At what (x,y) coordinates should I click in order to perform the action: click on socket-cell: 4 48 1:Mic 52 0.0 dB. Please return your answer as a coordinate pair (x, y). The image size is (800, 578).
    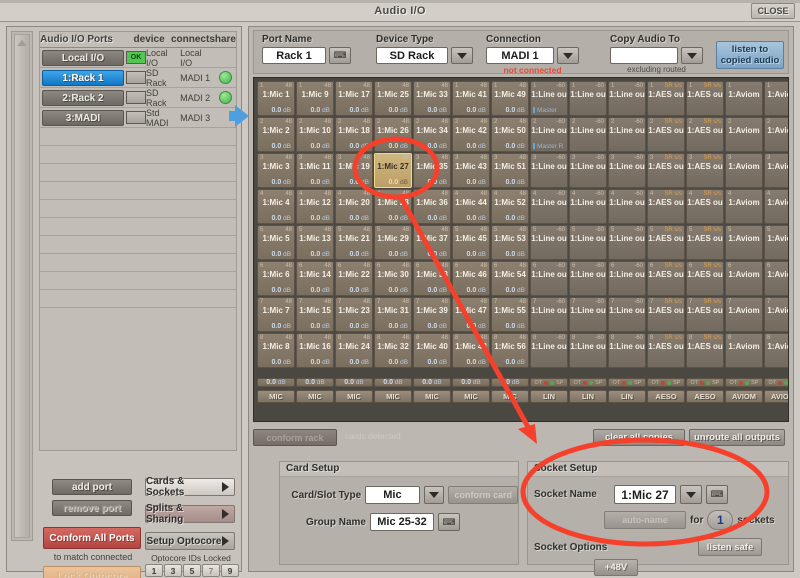
    Looking at the image, I should click on (510, 206).